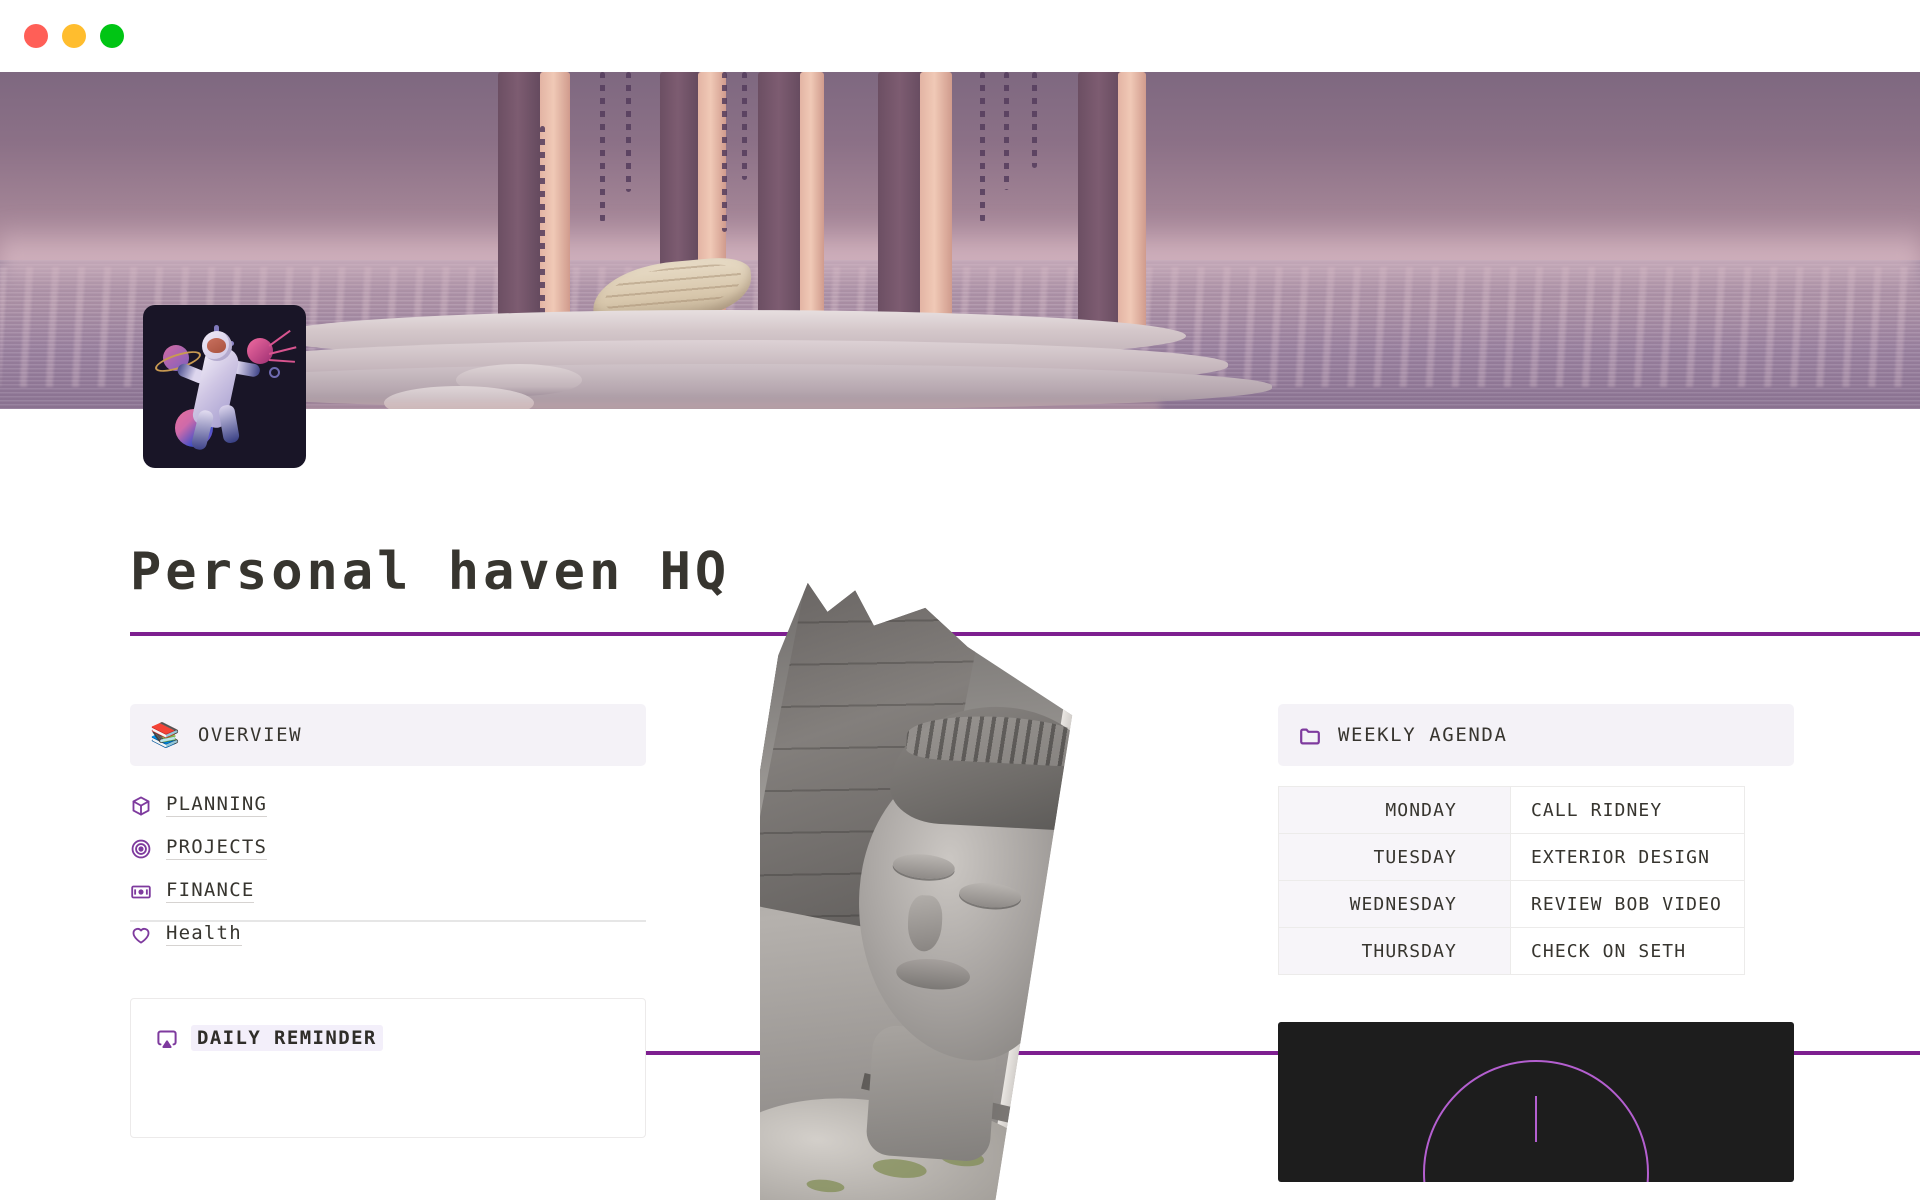  I want to click on table-row: WEDNESDAY REVIEW BOB VIDEO, so click(1511, 904).